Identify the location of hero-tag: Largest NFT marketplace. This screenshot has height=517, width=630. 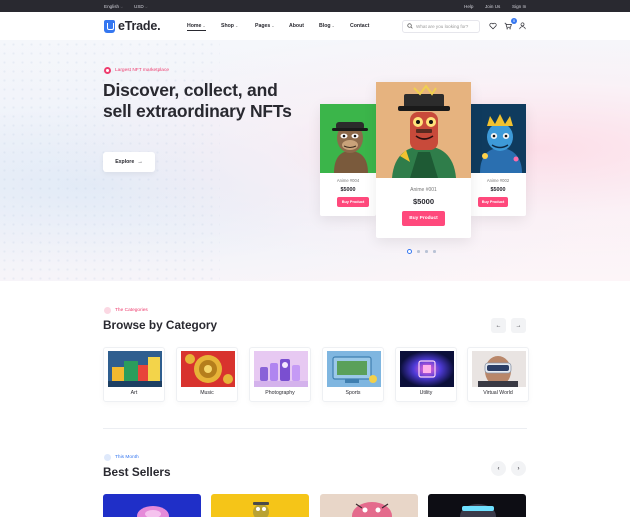
(136, 70).